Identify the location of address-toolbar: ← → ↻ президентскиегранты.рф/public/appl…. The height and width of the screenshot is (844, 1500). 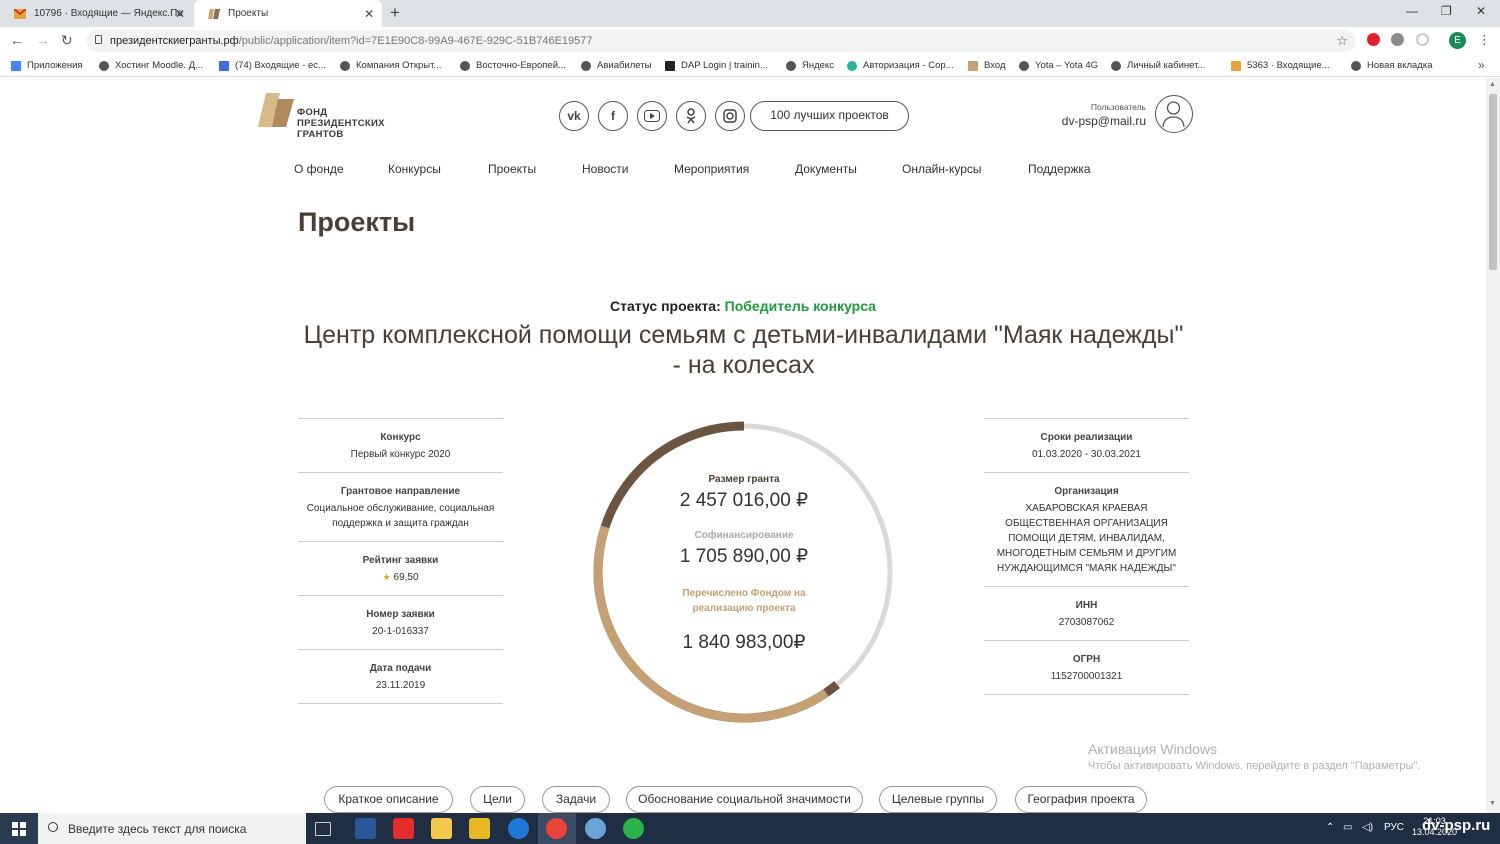
(750, 41).